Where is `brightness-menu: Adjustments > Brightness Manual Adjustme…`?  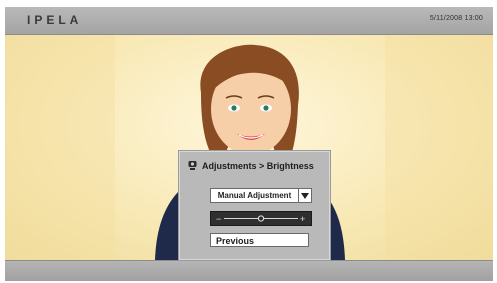 brightness-menu: Adjustments > Brightness Manual Adjustme… is located at coordinates (254, 205).